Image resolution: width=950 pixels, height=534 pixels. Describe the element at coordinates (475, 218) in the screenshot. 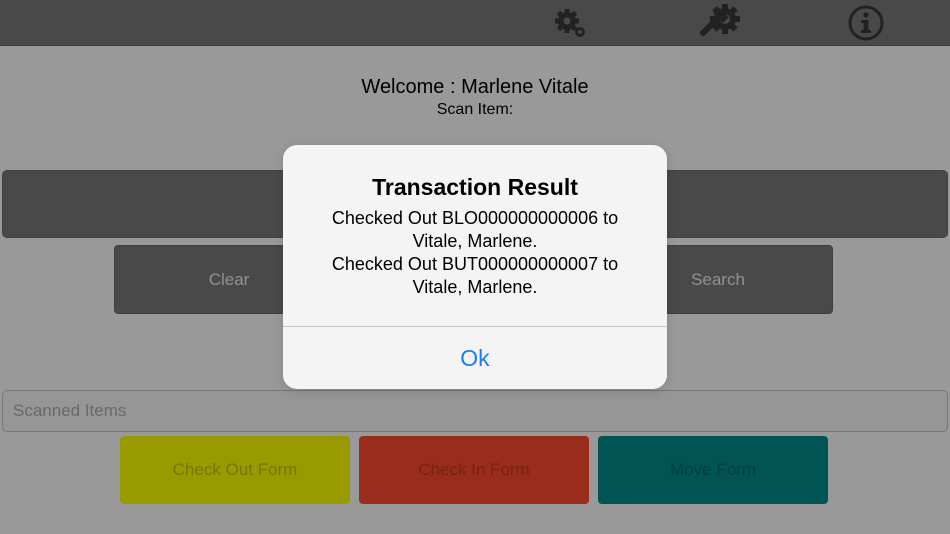

I see `dialog-message-line: Checked Out BLO000000000006 to` at that location.